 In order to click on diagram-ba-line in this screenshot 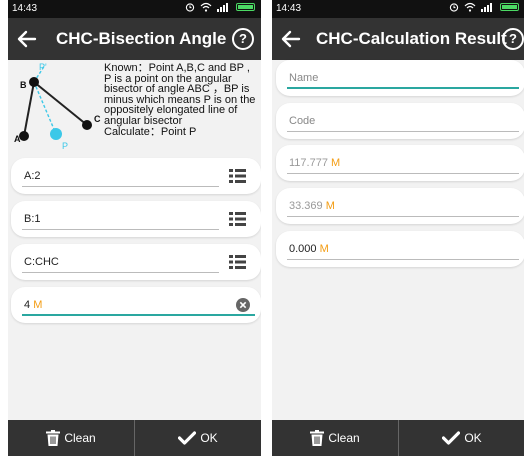, I will do `click(29, 109)`.